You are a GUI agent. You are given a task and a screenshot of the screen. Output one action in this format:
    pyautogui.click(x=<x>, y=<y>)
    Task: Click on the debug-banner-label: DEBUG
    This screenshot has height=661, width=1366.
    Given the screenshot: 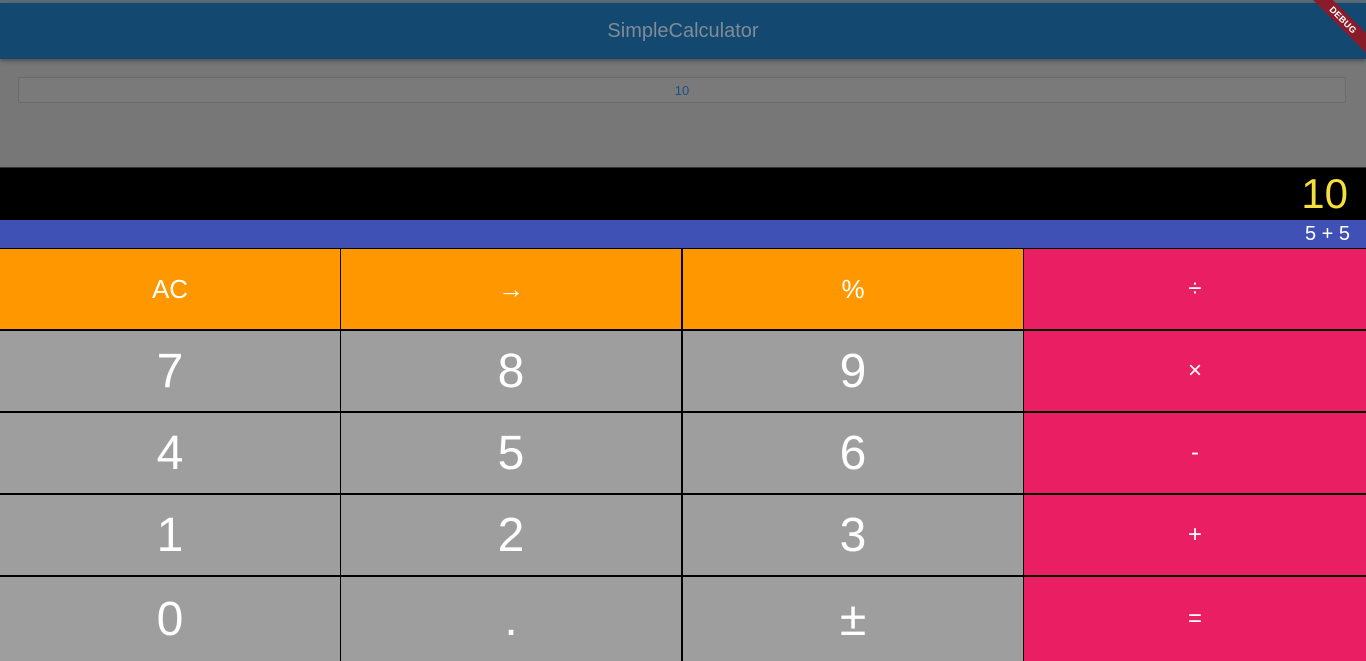 What is the action you would take?
    pyautogui.click(x=1336, y=28)
    